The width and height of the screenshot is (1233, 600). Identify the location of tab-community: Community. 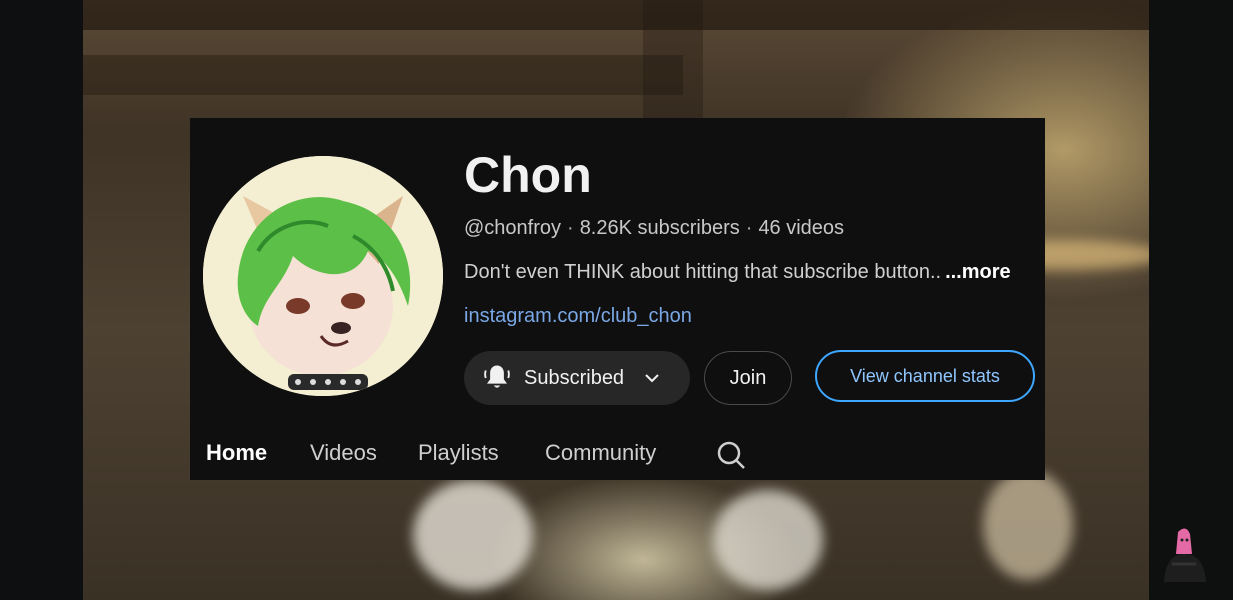
(600, 453).